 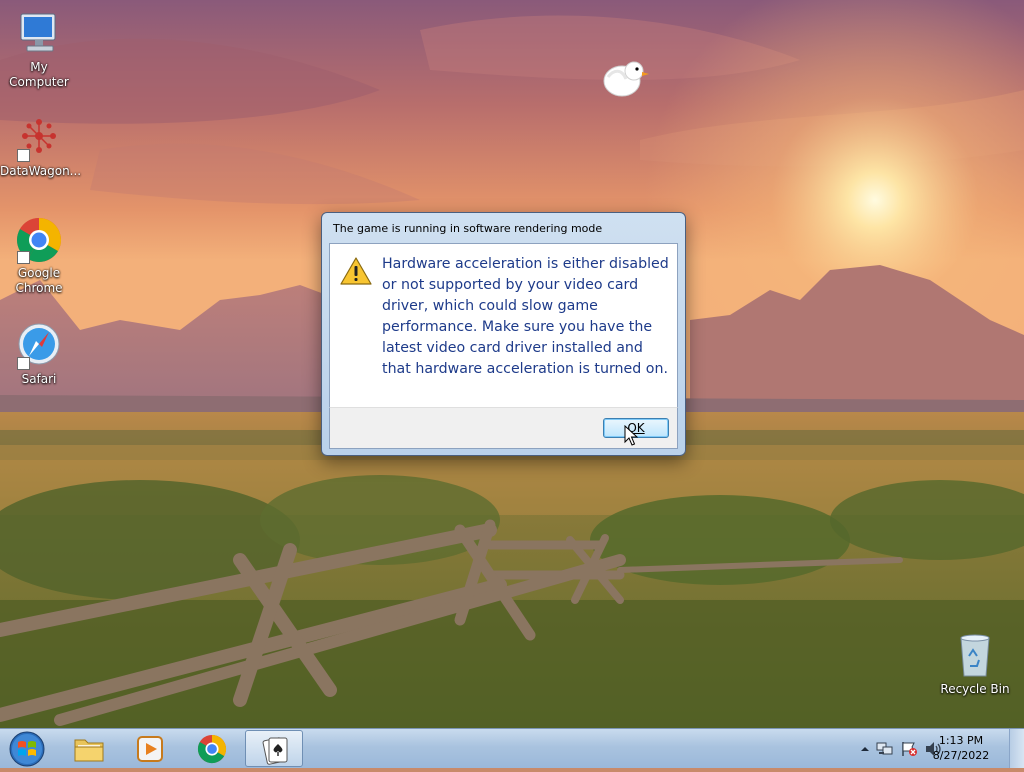 What do you see at coordinates (975, 689) in the screenshot?
I see `desktop-icon-label: Recycle Bin` at bounding box center [975, 689].